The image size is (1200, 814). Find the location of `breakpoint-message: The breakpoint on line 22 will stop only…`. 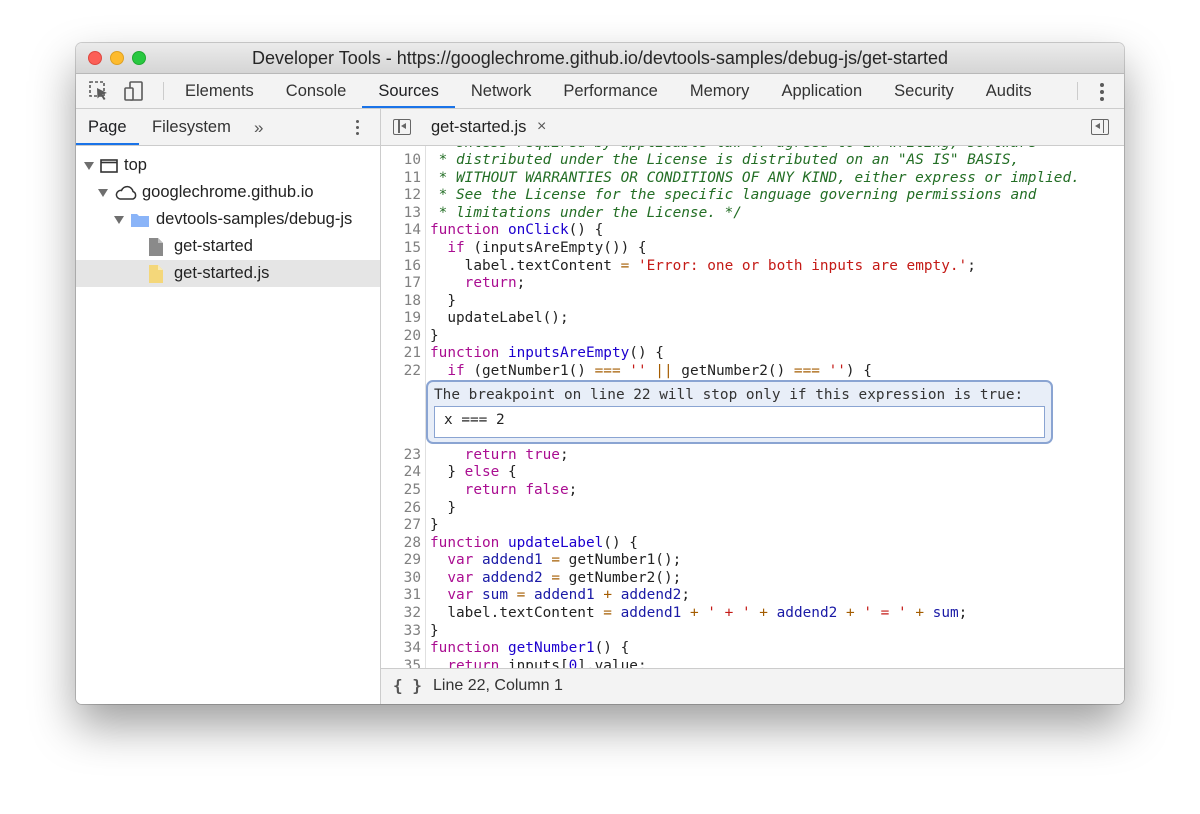

breakpoint-message: The breakpoint on line 22 will stop only… is located at coordinates (729, 395).